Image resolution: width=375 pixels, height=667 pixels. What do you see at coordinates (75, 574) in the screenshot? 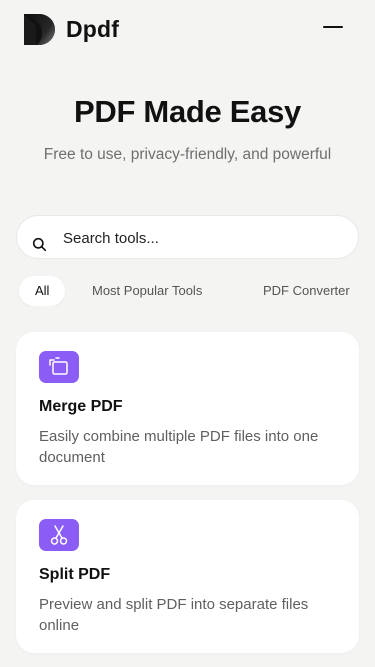
I see `tool-title: Split PDF` at bounding box center [75, 574].